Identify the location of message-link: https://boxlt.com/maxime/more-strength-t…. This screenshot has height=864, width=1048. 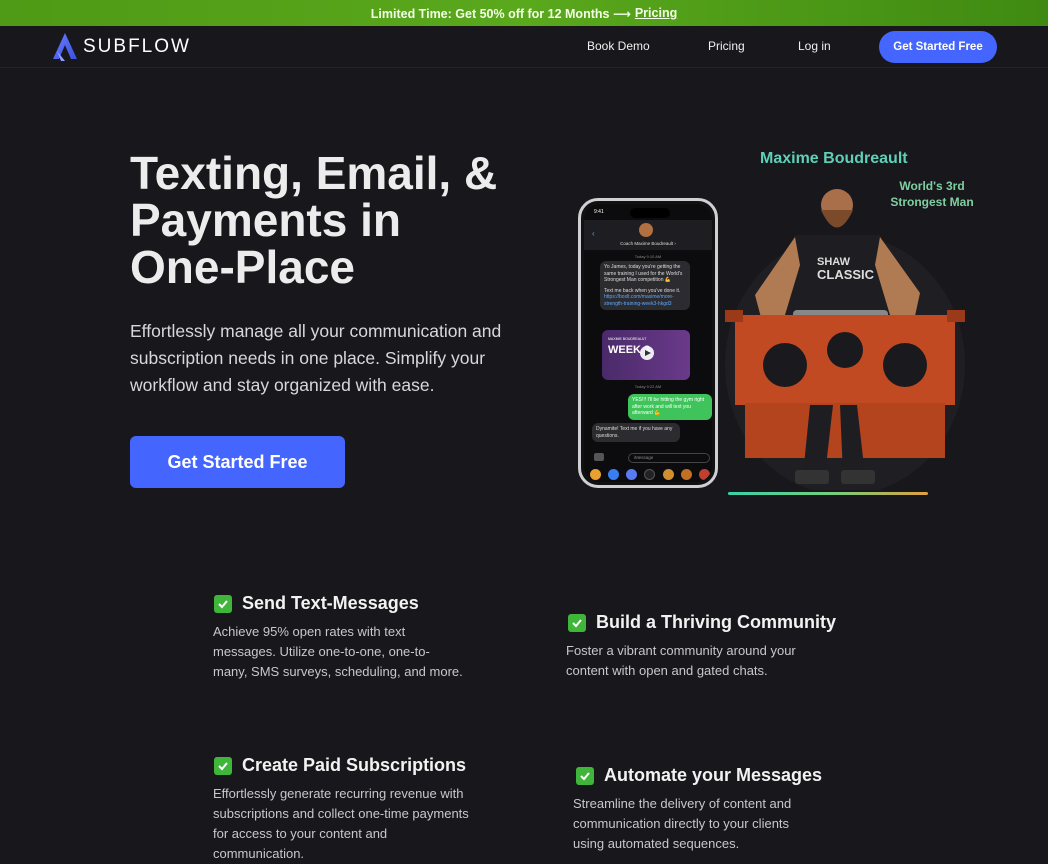
(639, 300).